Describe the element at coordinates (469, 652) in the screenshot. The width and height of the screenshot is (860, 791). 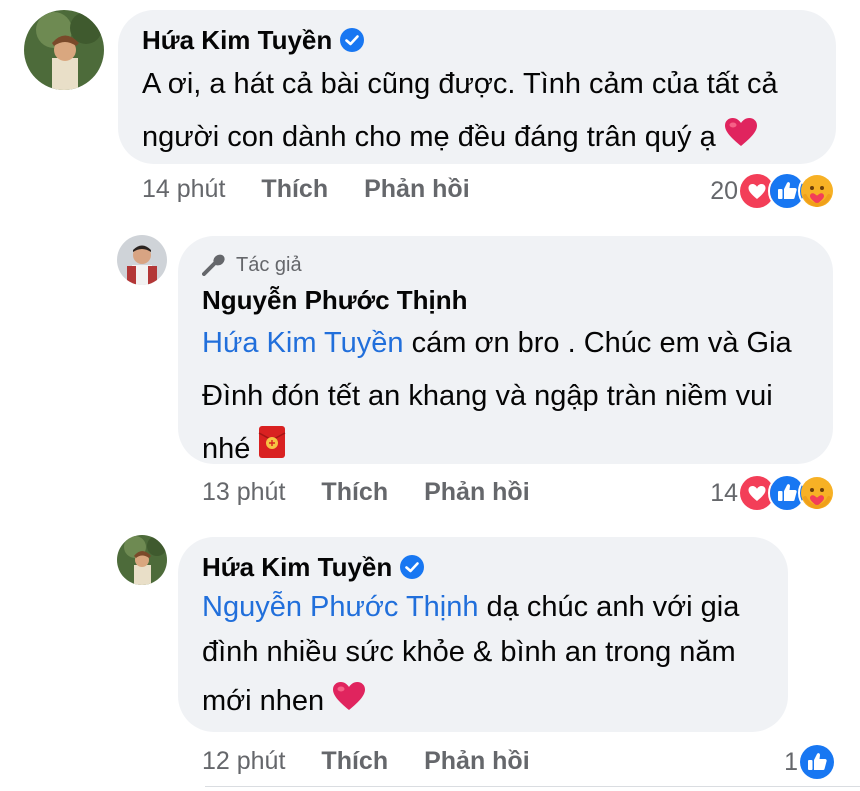
I see `comment-text-line: đình nhiều sức khỏe & bình an trong năm` at that location.